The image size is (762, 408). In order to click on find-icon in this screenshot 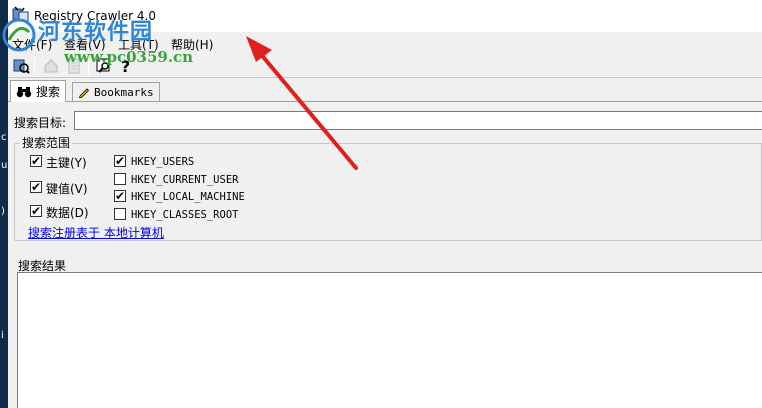, I will do `click(104, 66)`.